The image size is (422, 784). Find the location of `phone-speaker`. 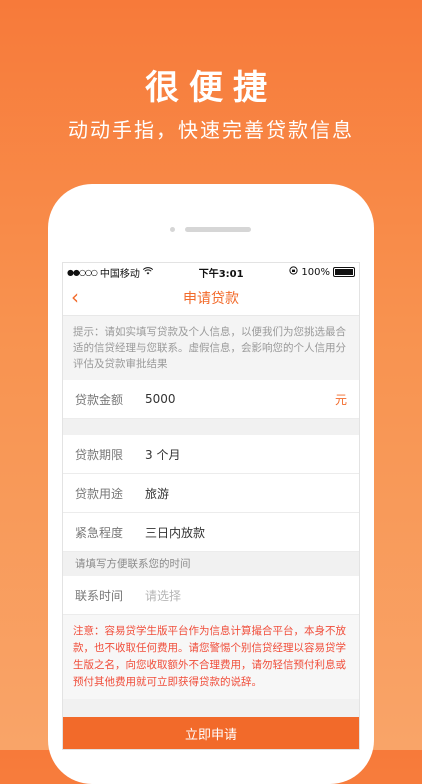

phone-speaker is located at coordinates (218, 229).